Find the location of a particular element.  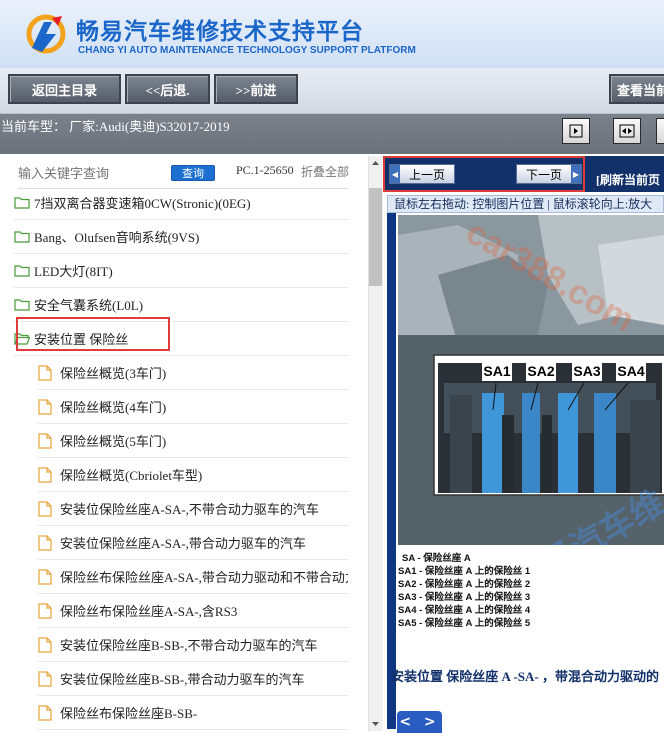

scroll-thumb is located at coordinates (375, 237).